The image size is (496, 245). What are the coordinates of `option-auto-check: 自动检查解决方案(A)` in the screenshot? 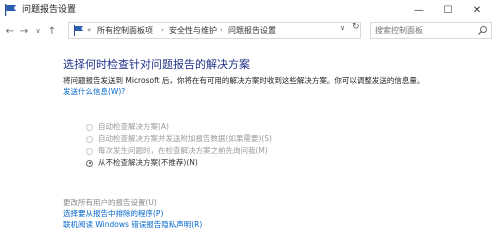 It's located at (127, 127).